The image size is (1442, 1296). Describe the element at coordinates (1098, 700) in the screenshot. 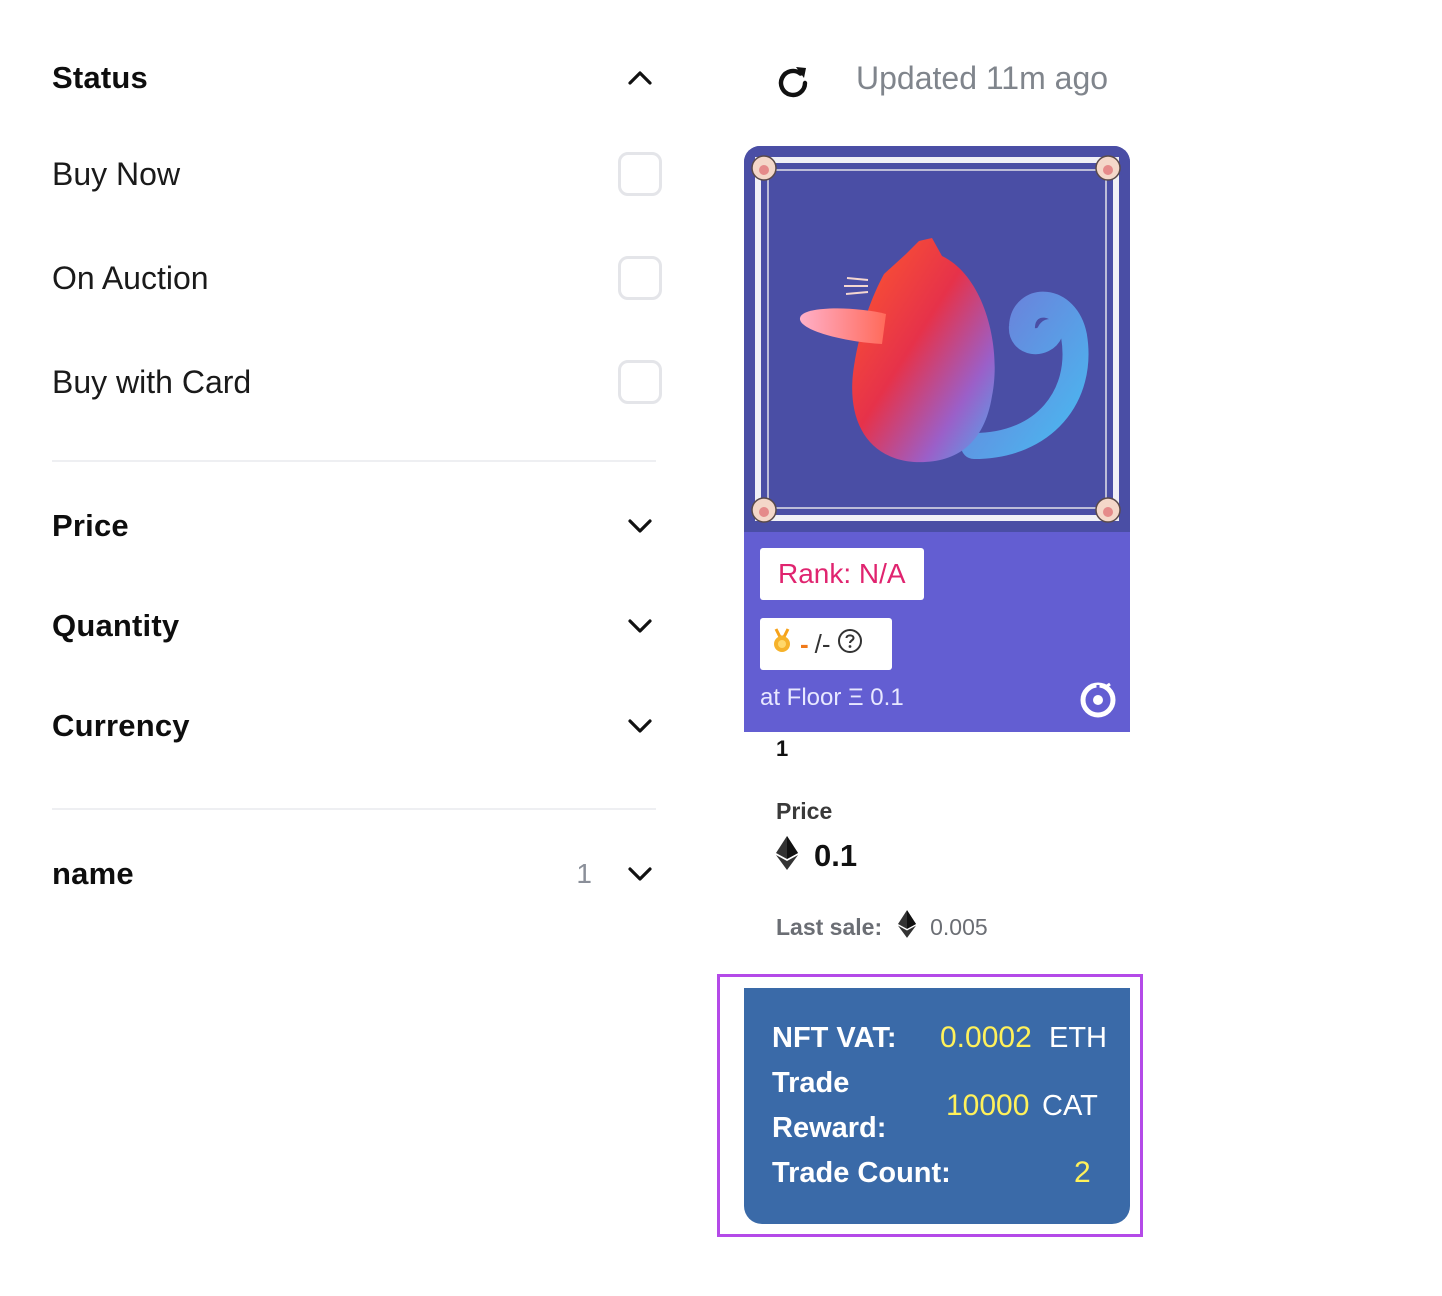

I see `opensea-icon` at that location.